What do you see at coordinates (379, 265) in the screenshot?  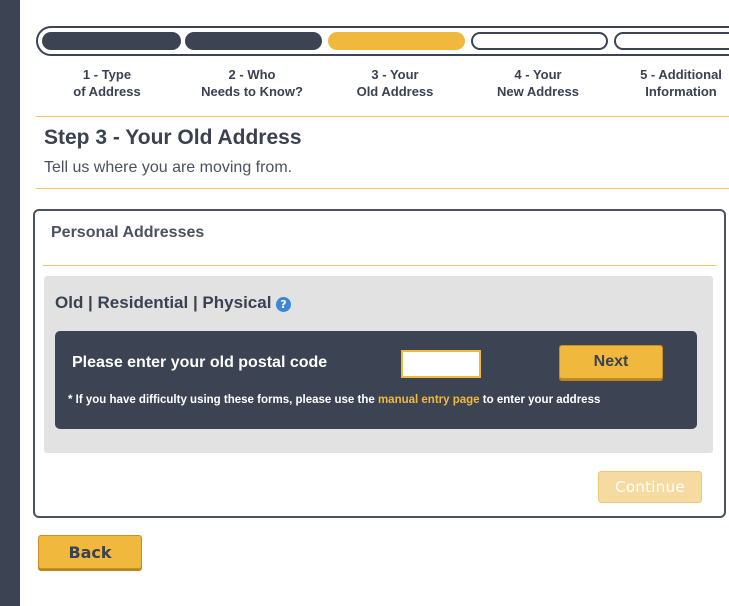 I see `card-divider` at bounding box center [379, 265].